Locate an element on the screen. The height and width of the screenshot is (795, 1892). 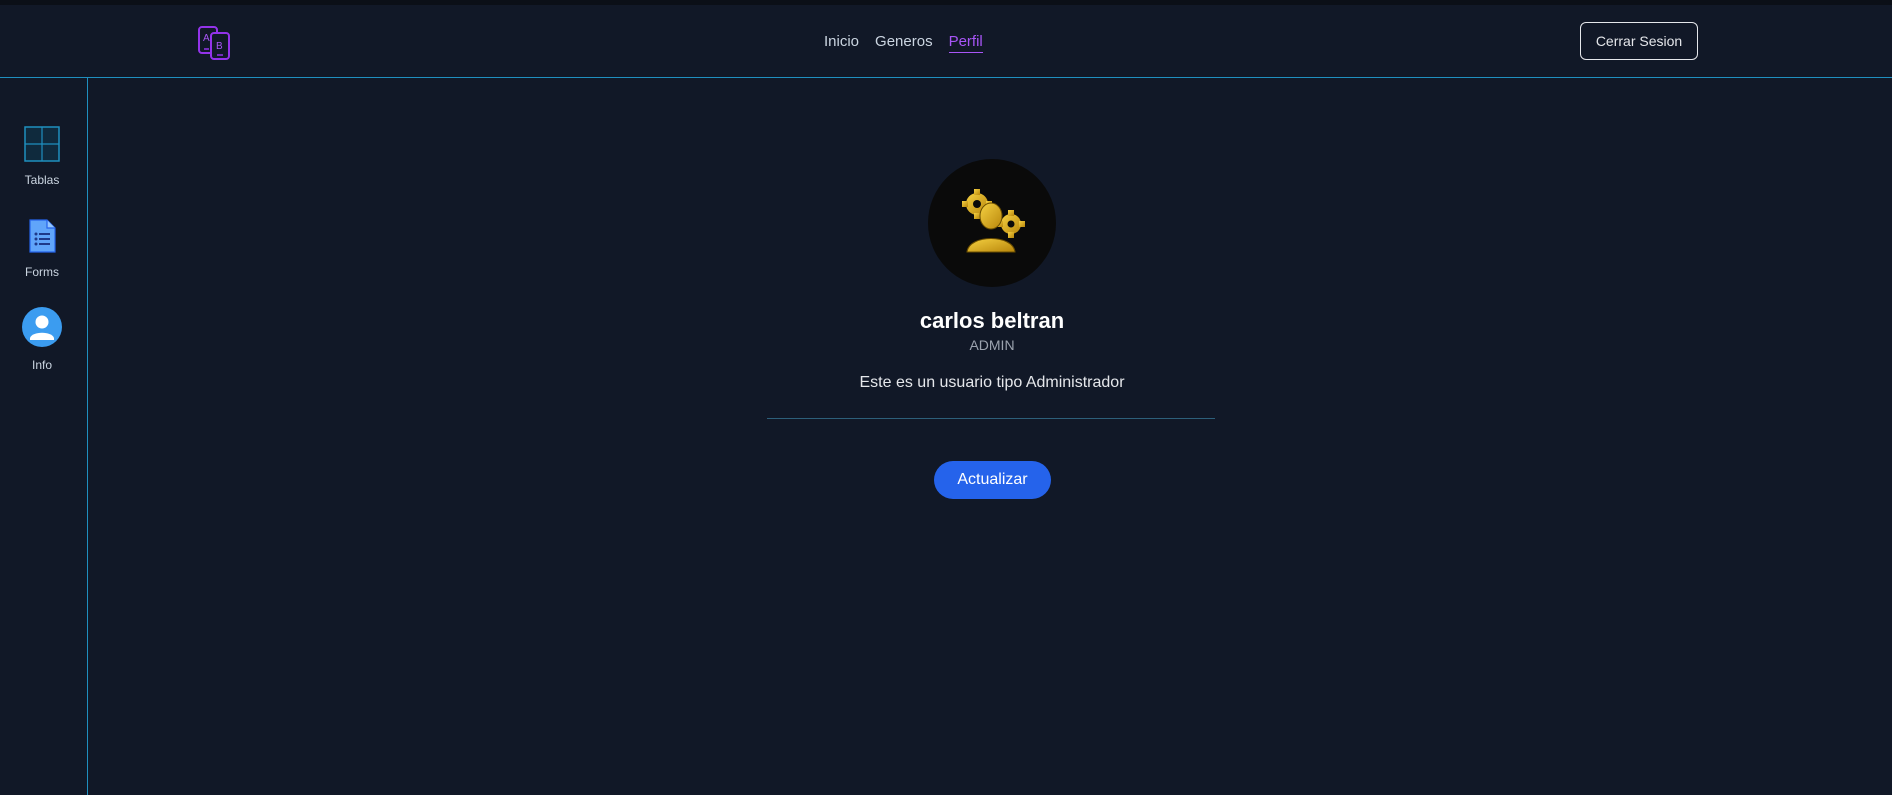
sidebar-item-tablas: Tablas is located at coordinates (42, 156).